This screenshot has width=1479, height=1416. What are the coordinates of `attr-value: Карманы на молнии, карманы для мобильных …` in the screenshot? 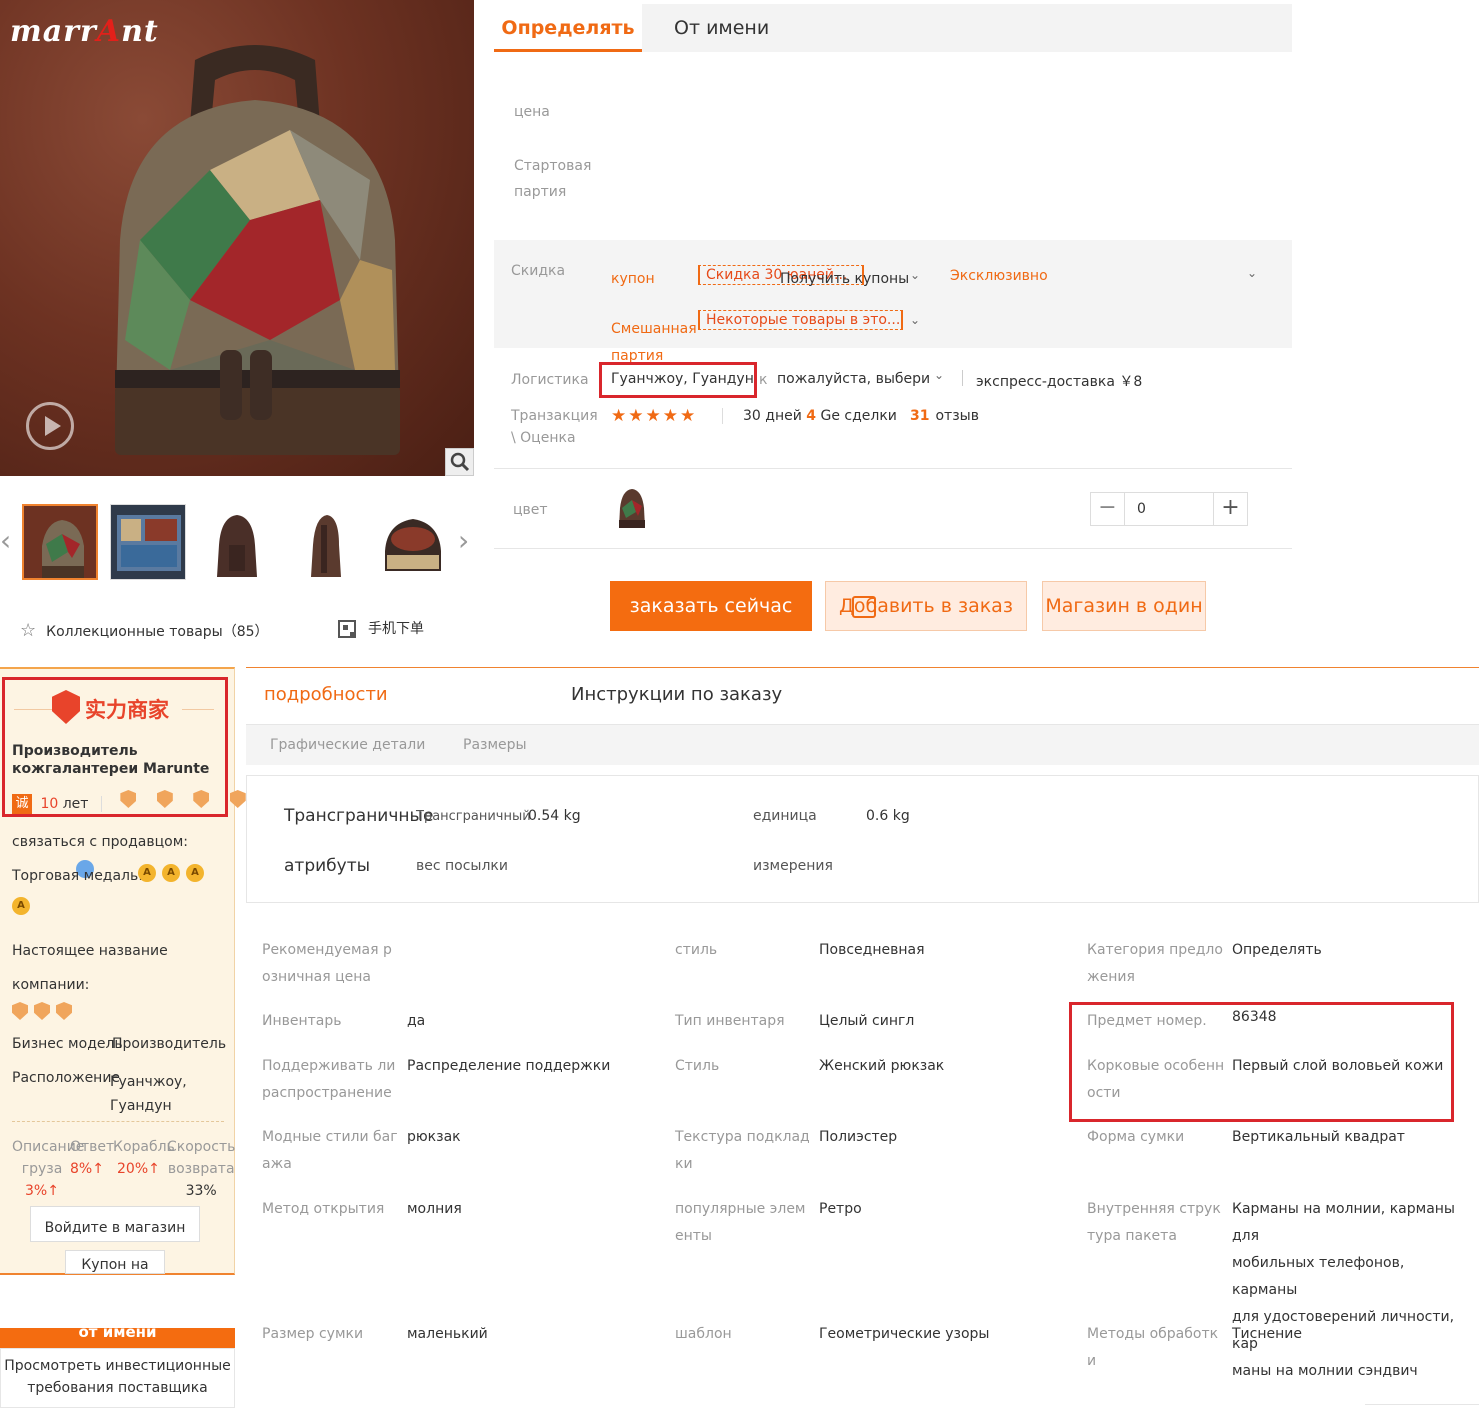 It's located at (1343, 1290).